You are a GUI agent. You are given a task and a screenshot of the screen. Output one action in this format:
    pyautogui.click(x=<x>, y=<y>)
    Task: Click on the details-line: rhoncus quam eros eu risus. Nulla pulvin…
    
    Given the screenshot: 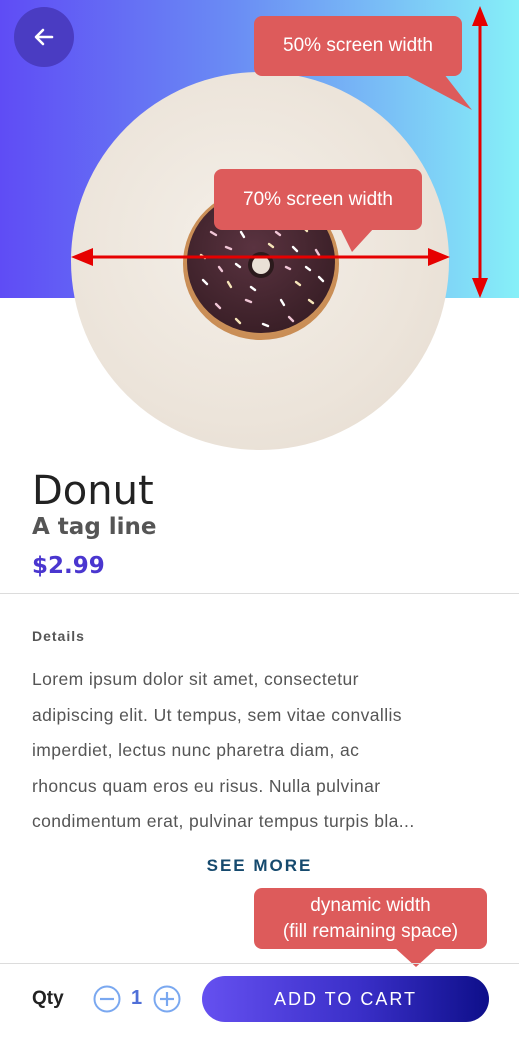 What is the action you would take?
    pyautogui.click(x=206, y=785)
    